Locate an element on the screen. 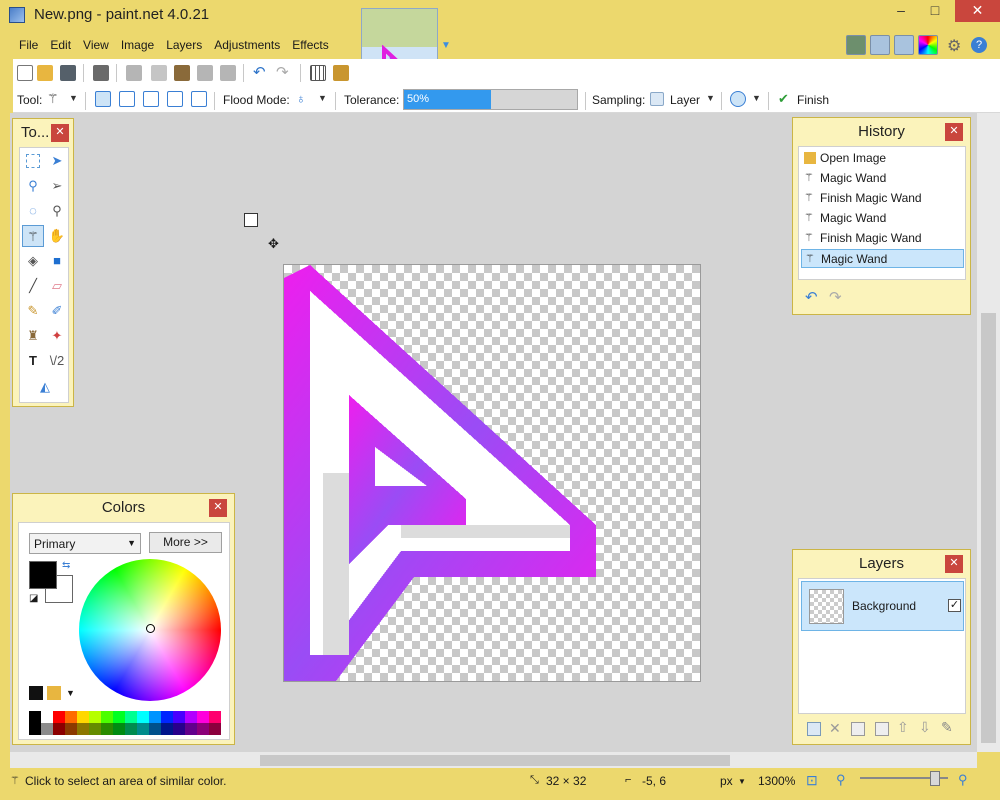 This screenshot has width=1000, height=800. maximize-button: □ is located at coordinates (935, 11).